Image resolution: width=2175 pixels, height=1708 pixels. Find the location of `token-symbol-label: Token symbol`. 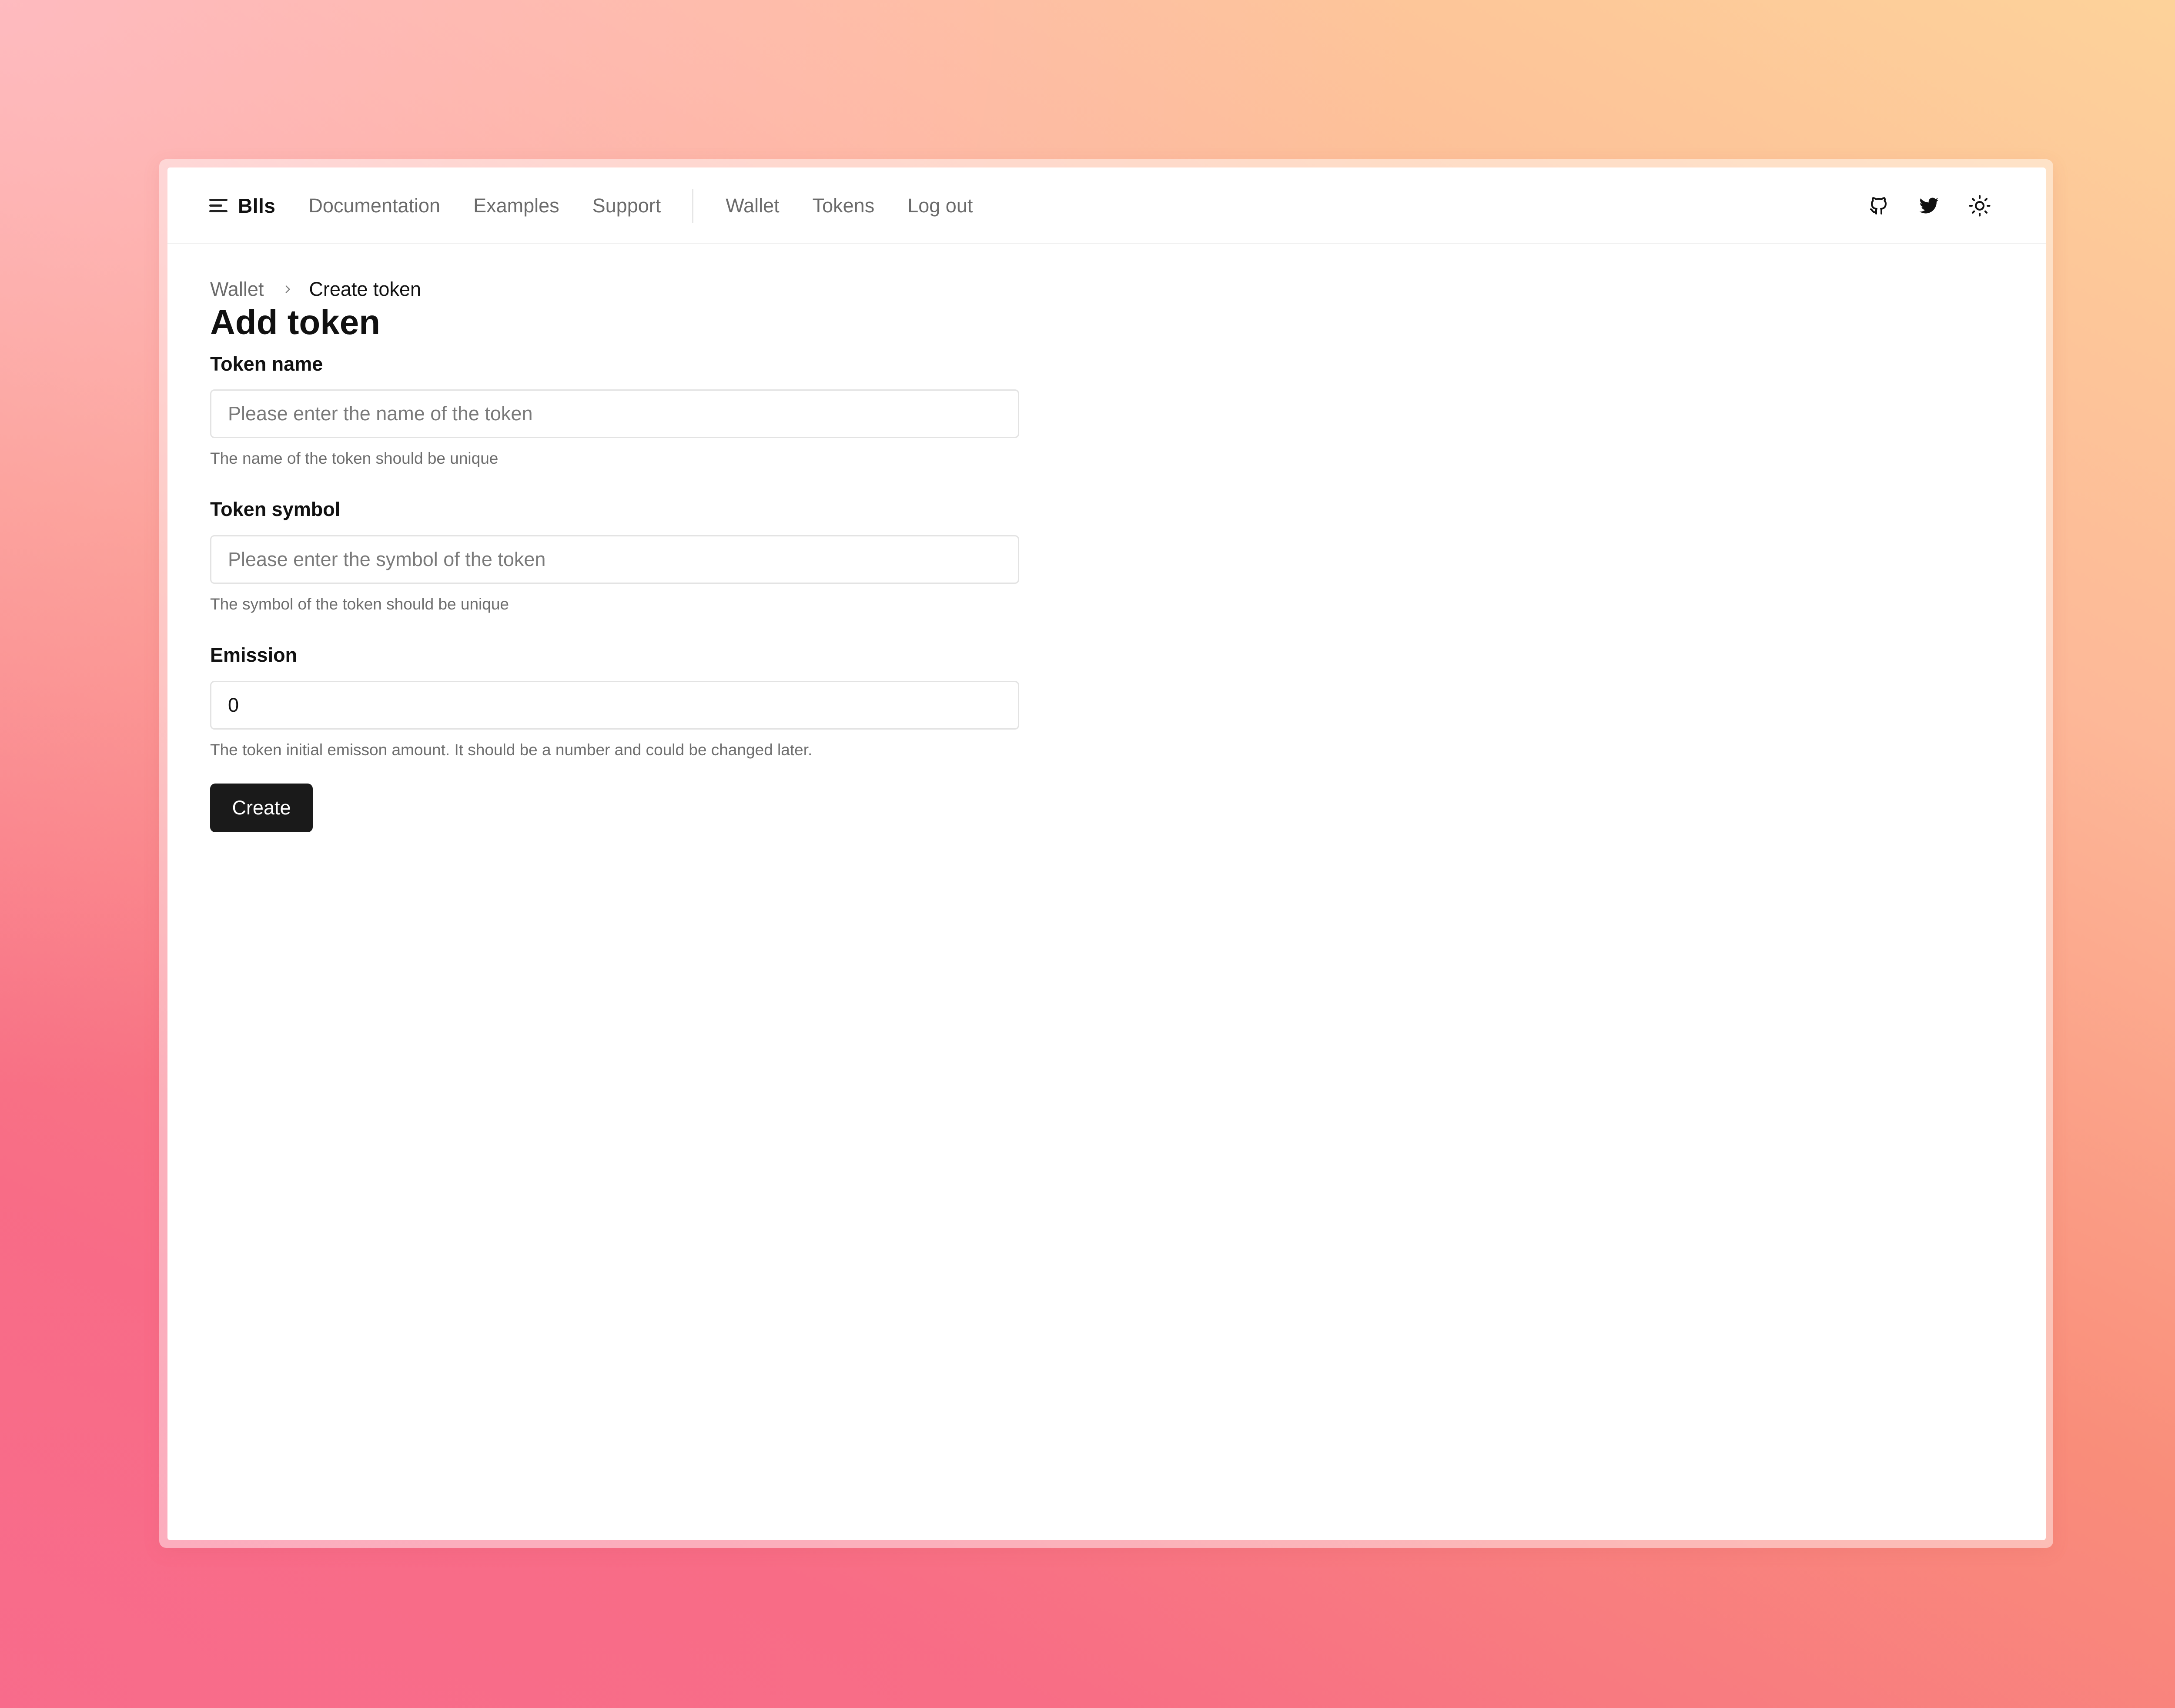

token-symbol-label: Token symbol is located at coordinates (275, 509).